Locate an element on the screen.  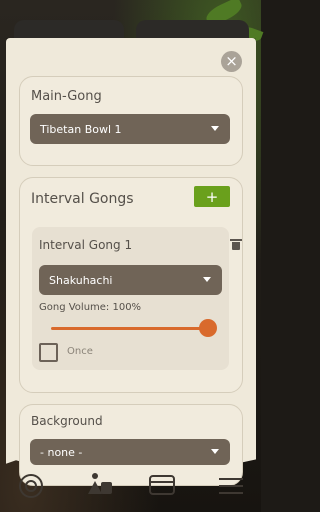
background-dropdown: - none - is located at coordinates (130, 452).